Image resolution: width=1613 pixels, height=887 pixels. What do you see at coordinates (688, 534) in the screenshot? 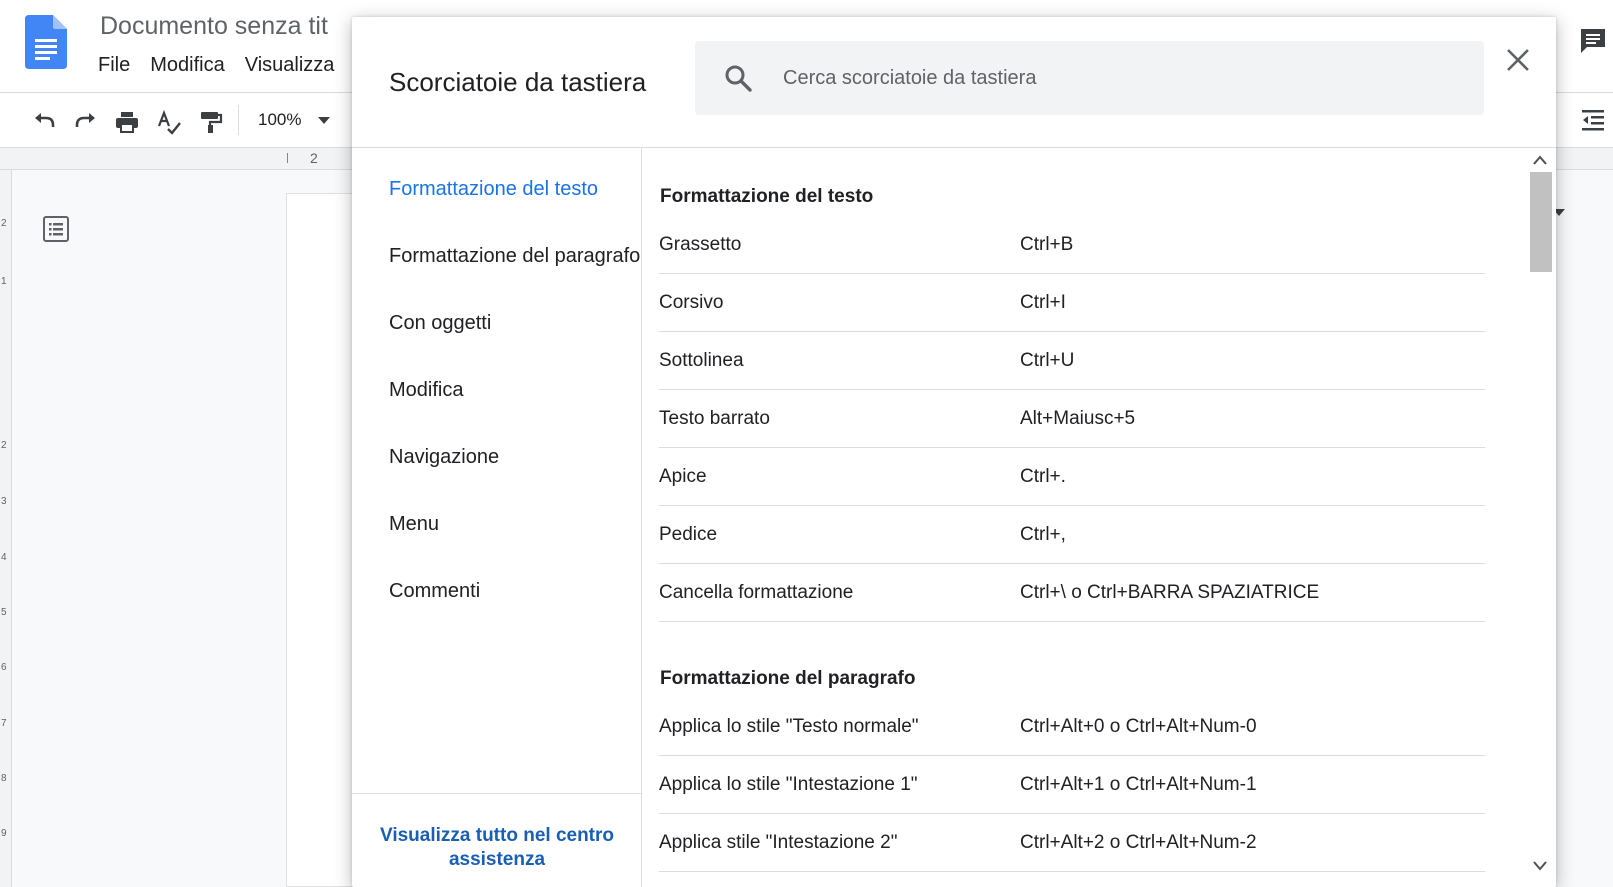
I see `shortcut-action: Pedice` at bounding box center [688, 534].